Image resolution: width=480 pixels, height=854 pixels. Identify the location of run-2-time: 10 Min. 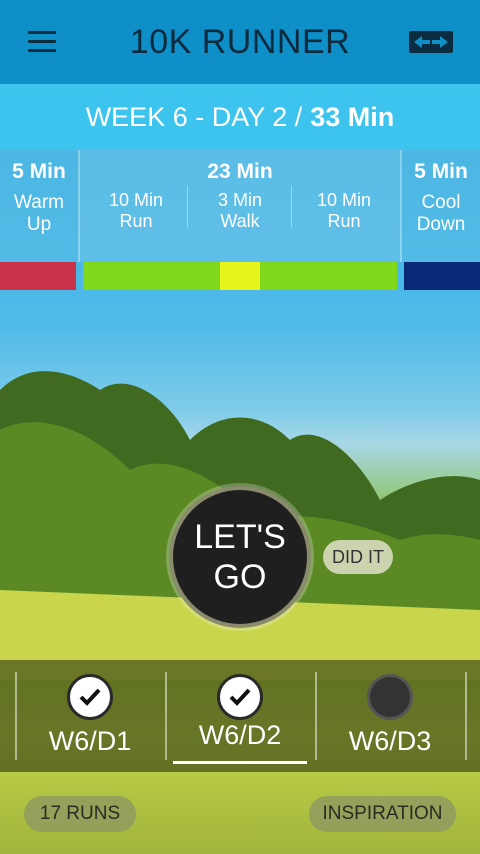
(344, 200).